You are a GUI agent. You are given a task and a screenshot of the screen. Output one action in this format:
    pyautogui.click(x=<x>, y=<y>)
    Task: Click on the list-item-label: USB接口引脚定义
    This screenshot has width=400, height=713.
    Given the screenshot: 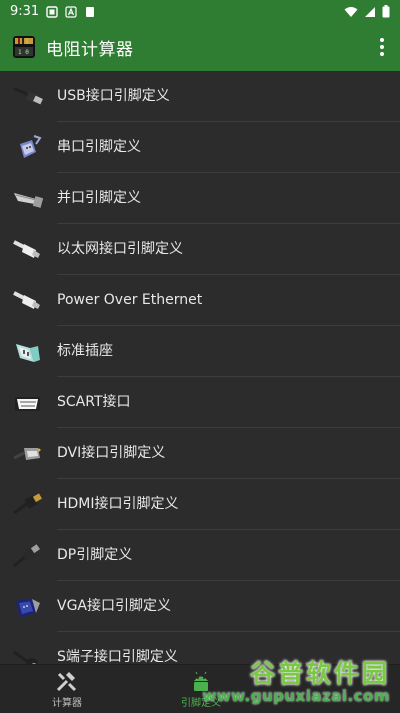 What is the action you would take?
    pyautogui.click(x=113, y=96)
    